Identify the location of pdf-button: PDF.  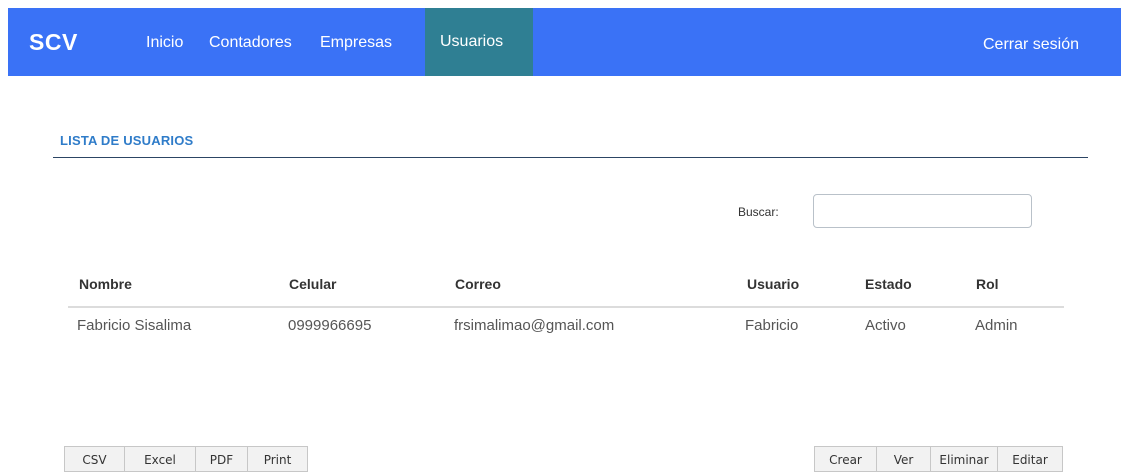
(221, 459).